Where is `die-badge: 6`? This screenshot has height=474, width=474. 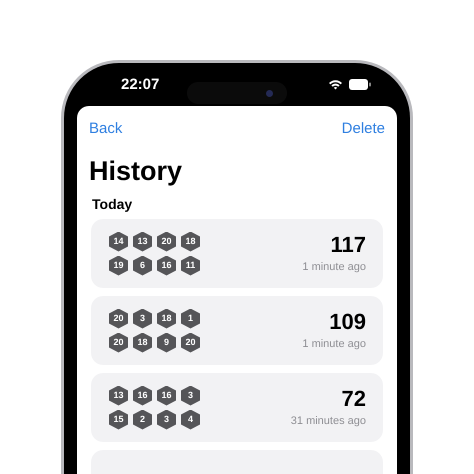 die-badge: 6 is located at coordinates (142, 266).